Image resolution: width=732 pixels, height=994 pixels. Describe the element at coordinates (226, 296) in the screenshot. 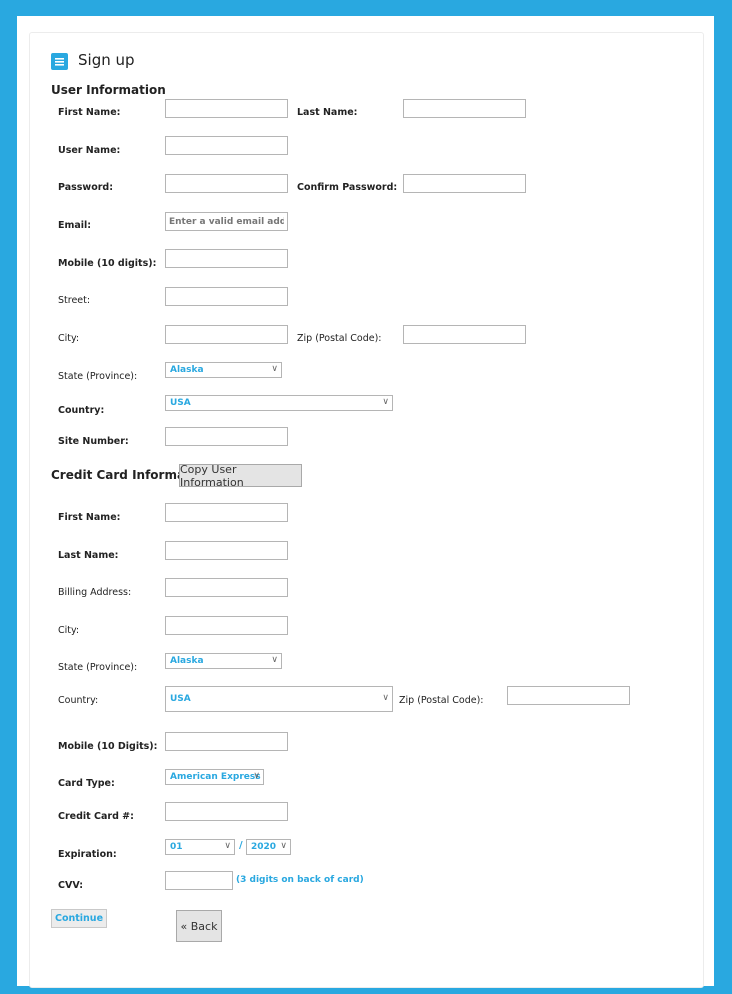

I see `street-input` at that location.